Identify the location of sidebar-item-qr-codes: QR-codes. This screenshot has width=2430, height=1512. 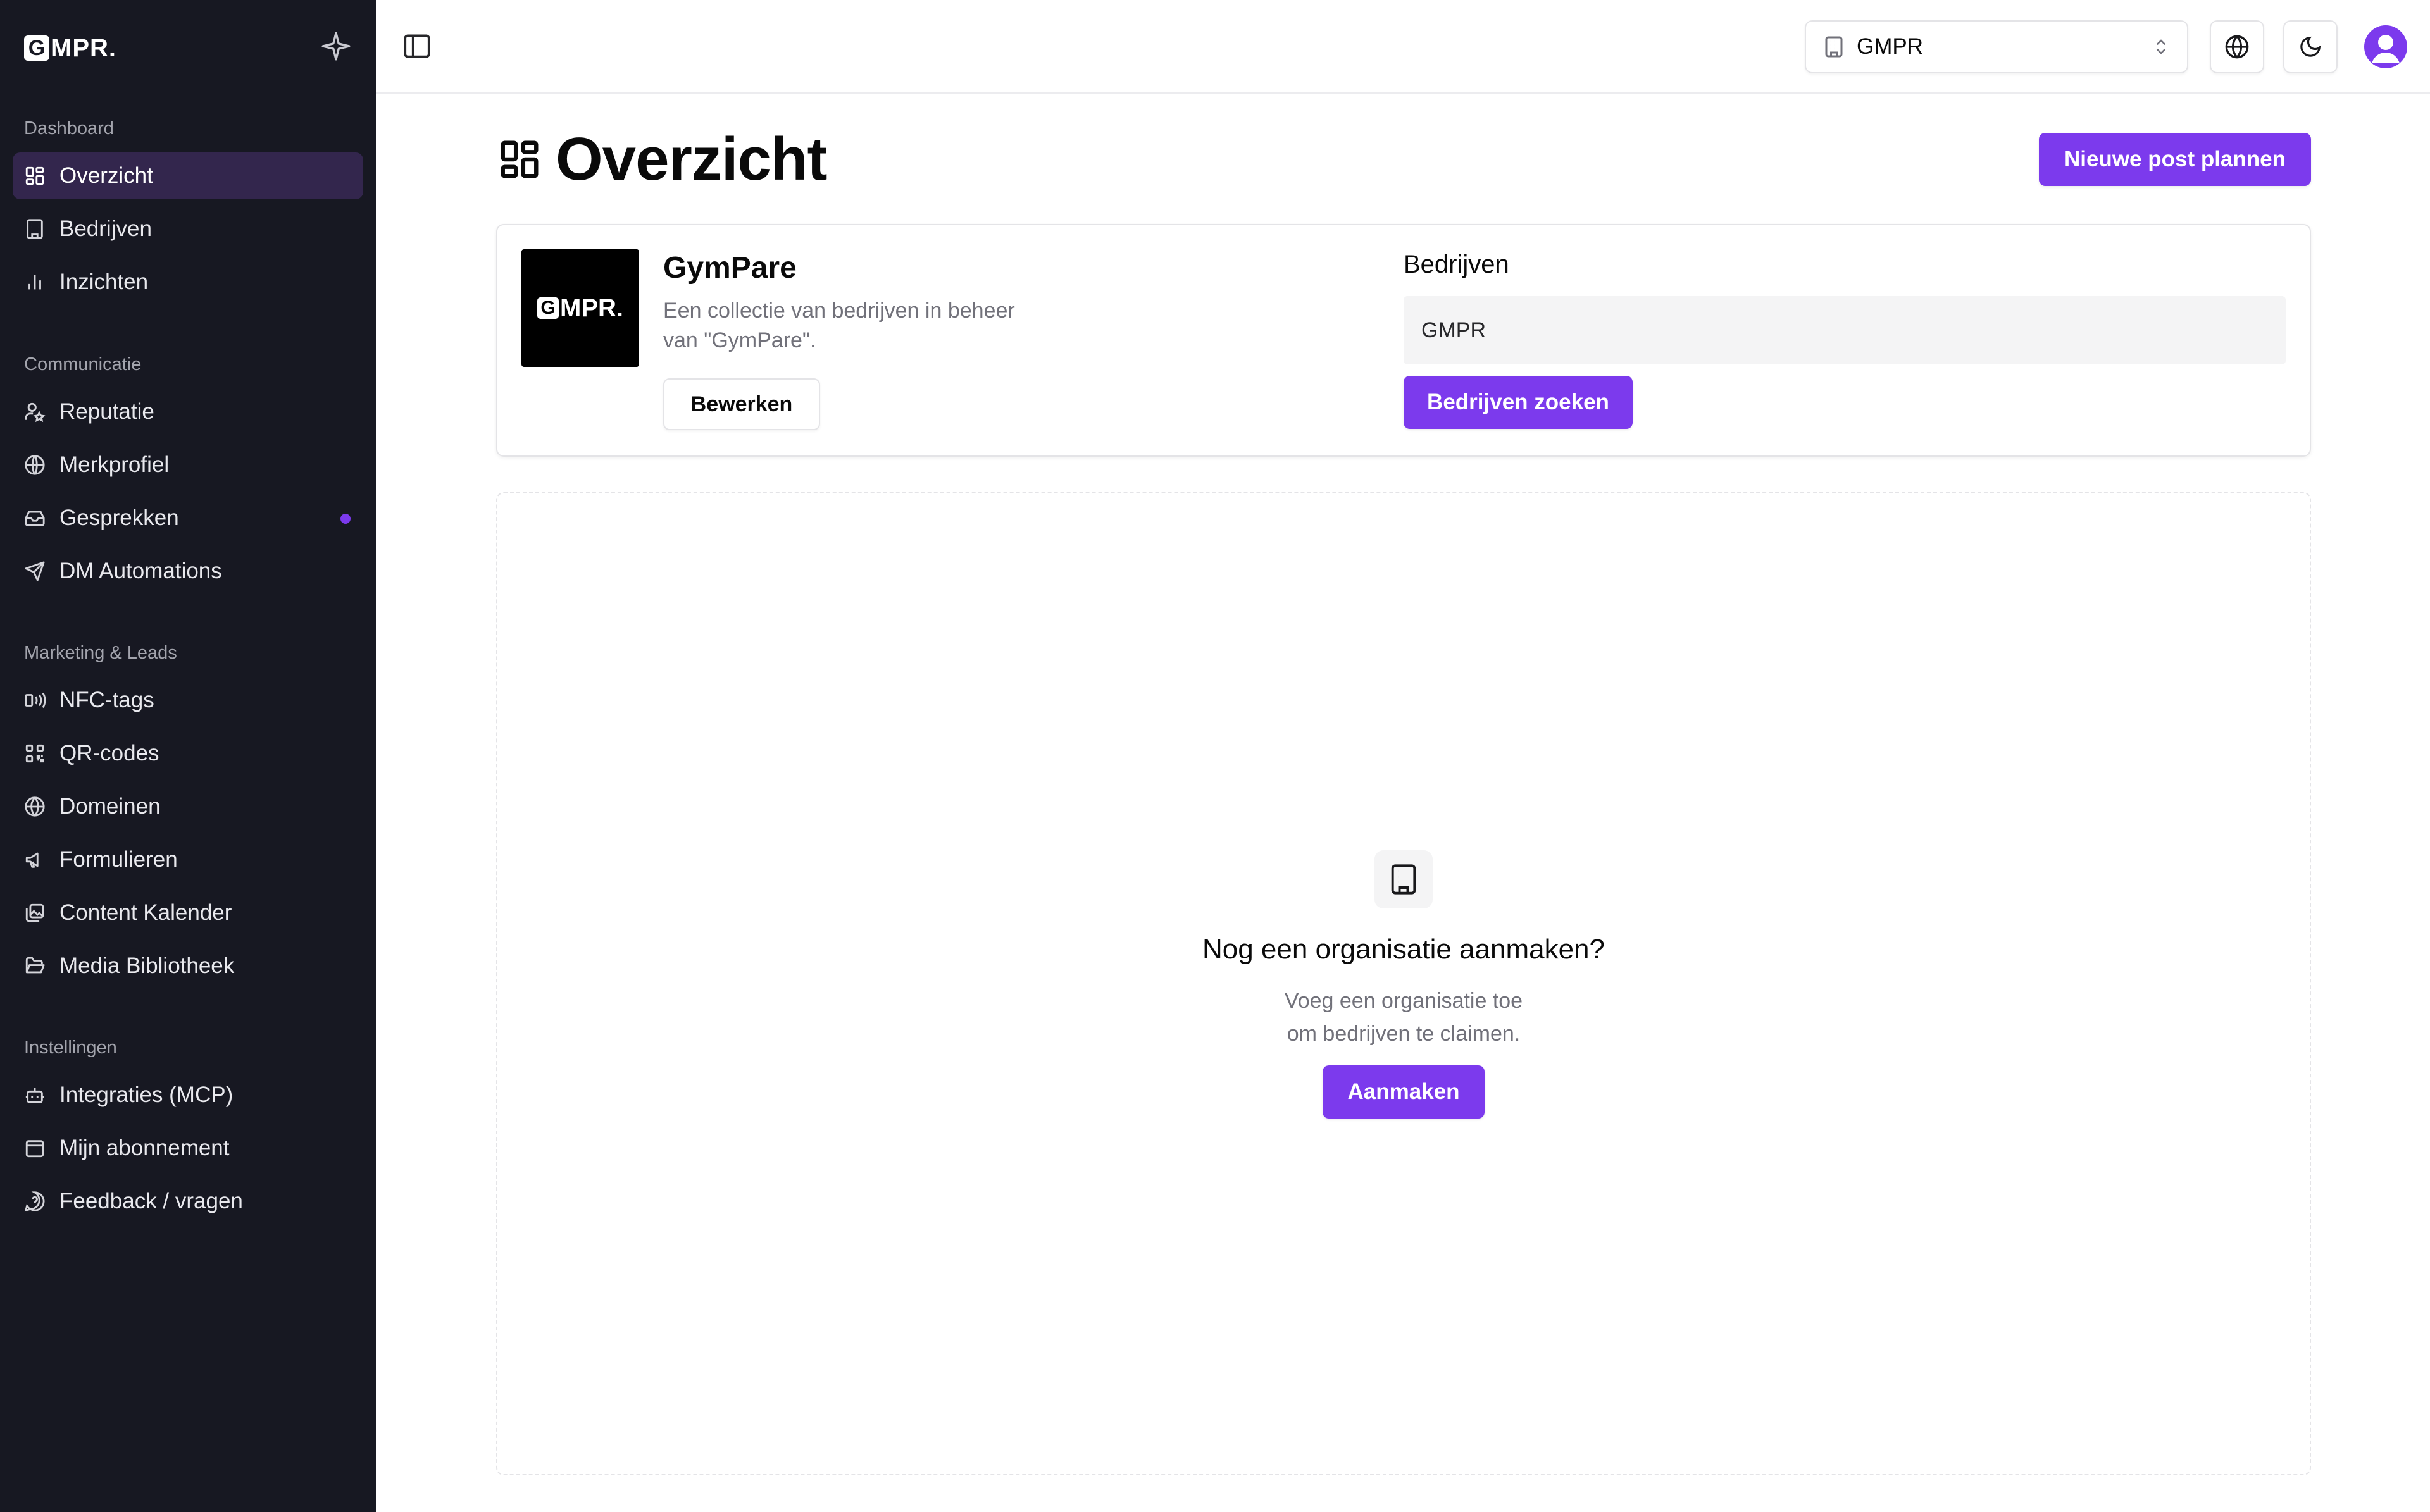
(188, 753).